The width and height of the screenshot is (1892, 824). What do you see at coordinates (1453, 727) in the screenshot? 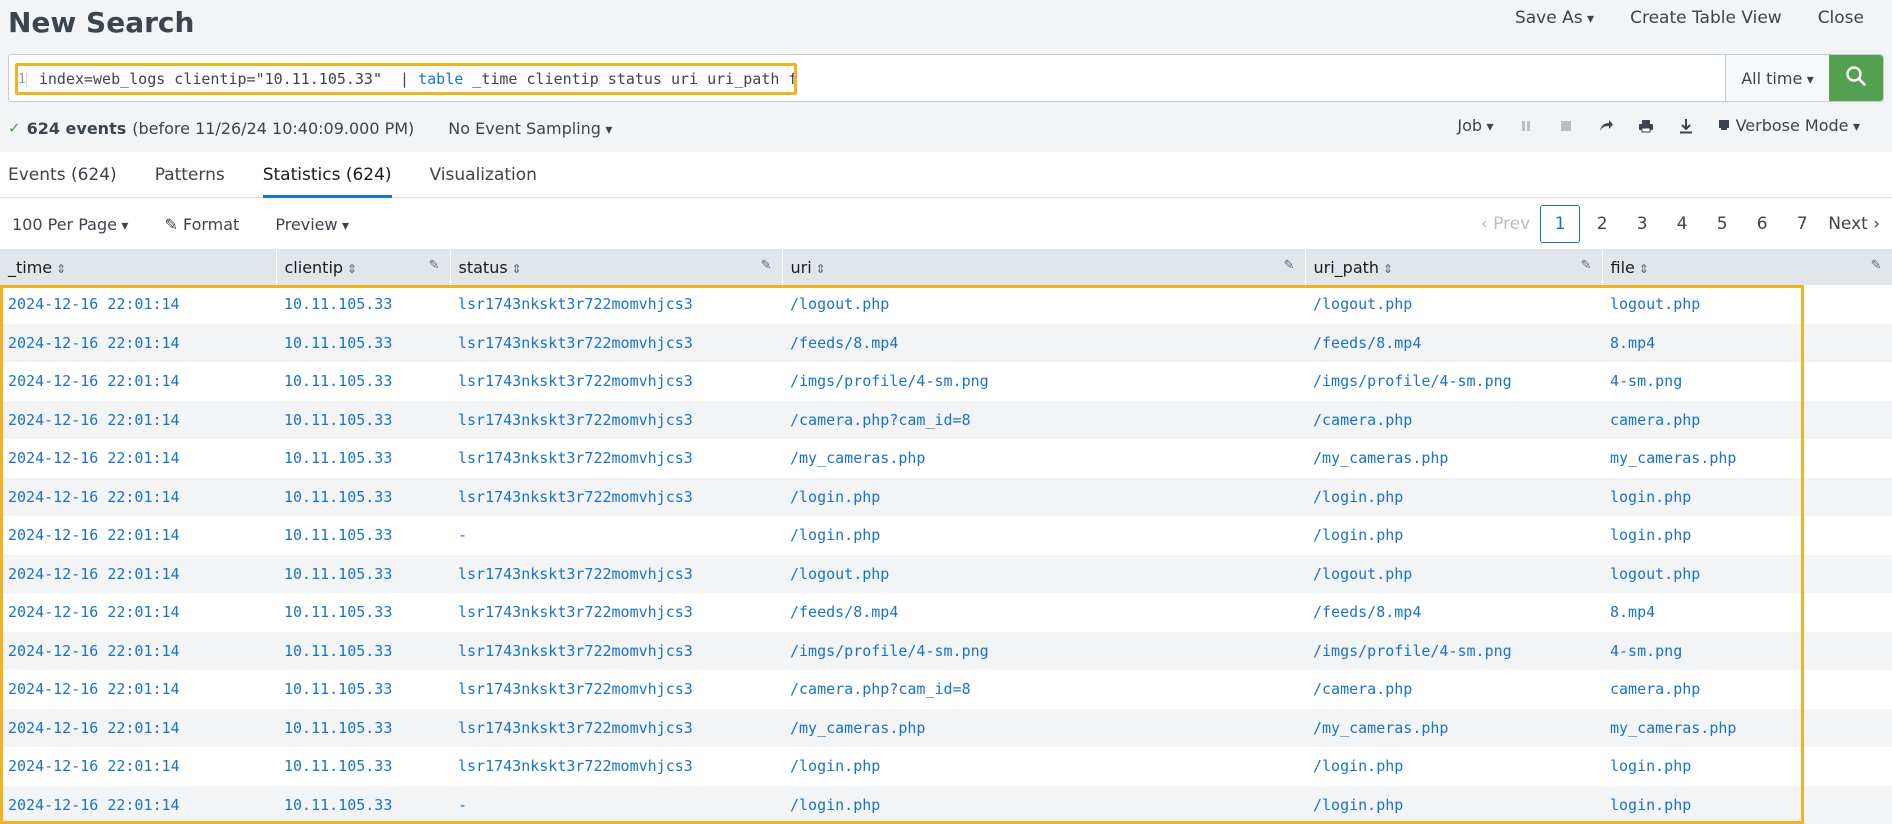
I see `table-cell-uri-path: /my_cameras.php` at bounding box center [1453, 727].